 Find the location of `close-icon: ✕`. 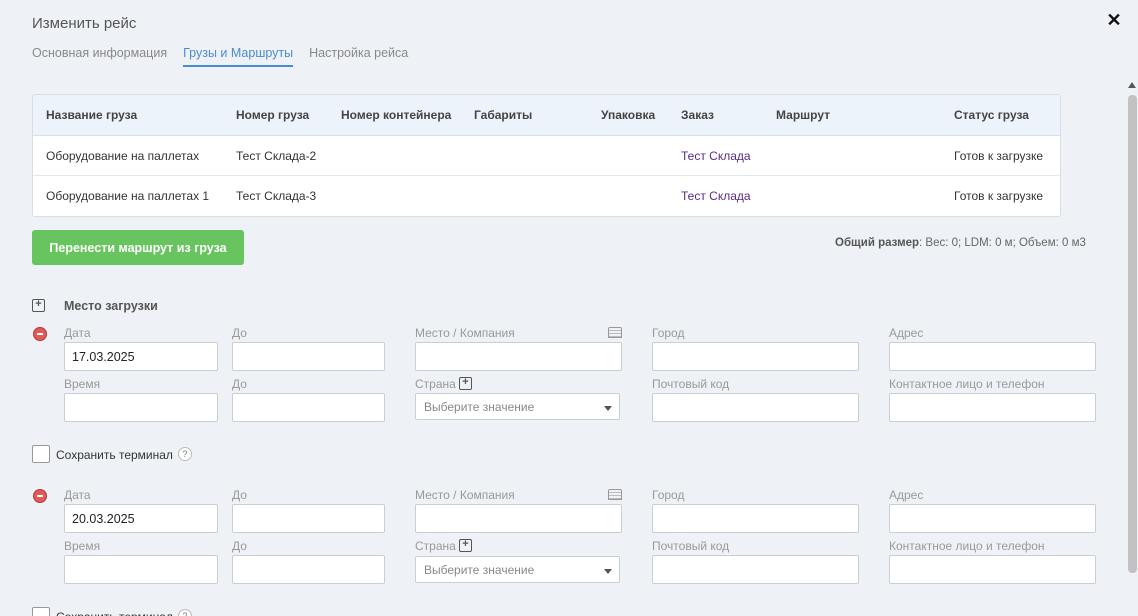

close-icon: ✕ is located at coordinates (1114, 20).